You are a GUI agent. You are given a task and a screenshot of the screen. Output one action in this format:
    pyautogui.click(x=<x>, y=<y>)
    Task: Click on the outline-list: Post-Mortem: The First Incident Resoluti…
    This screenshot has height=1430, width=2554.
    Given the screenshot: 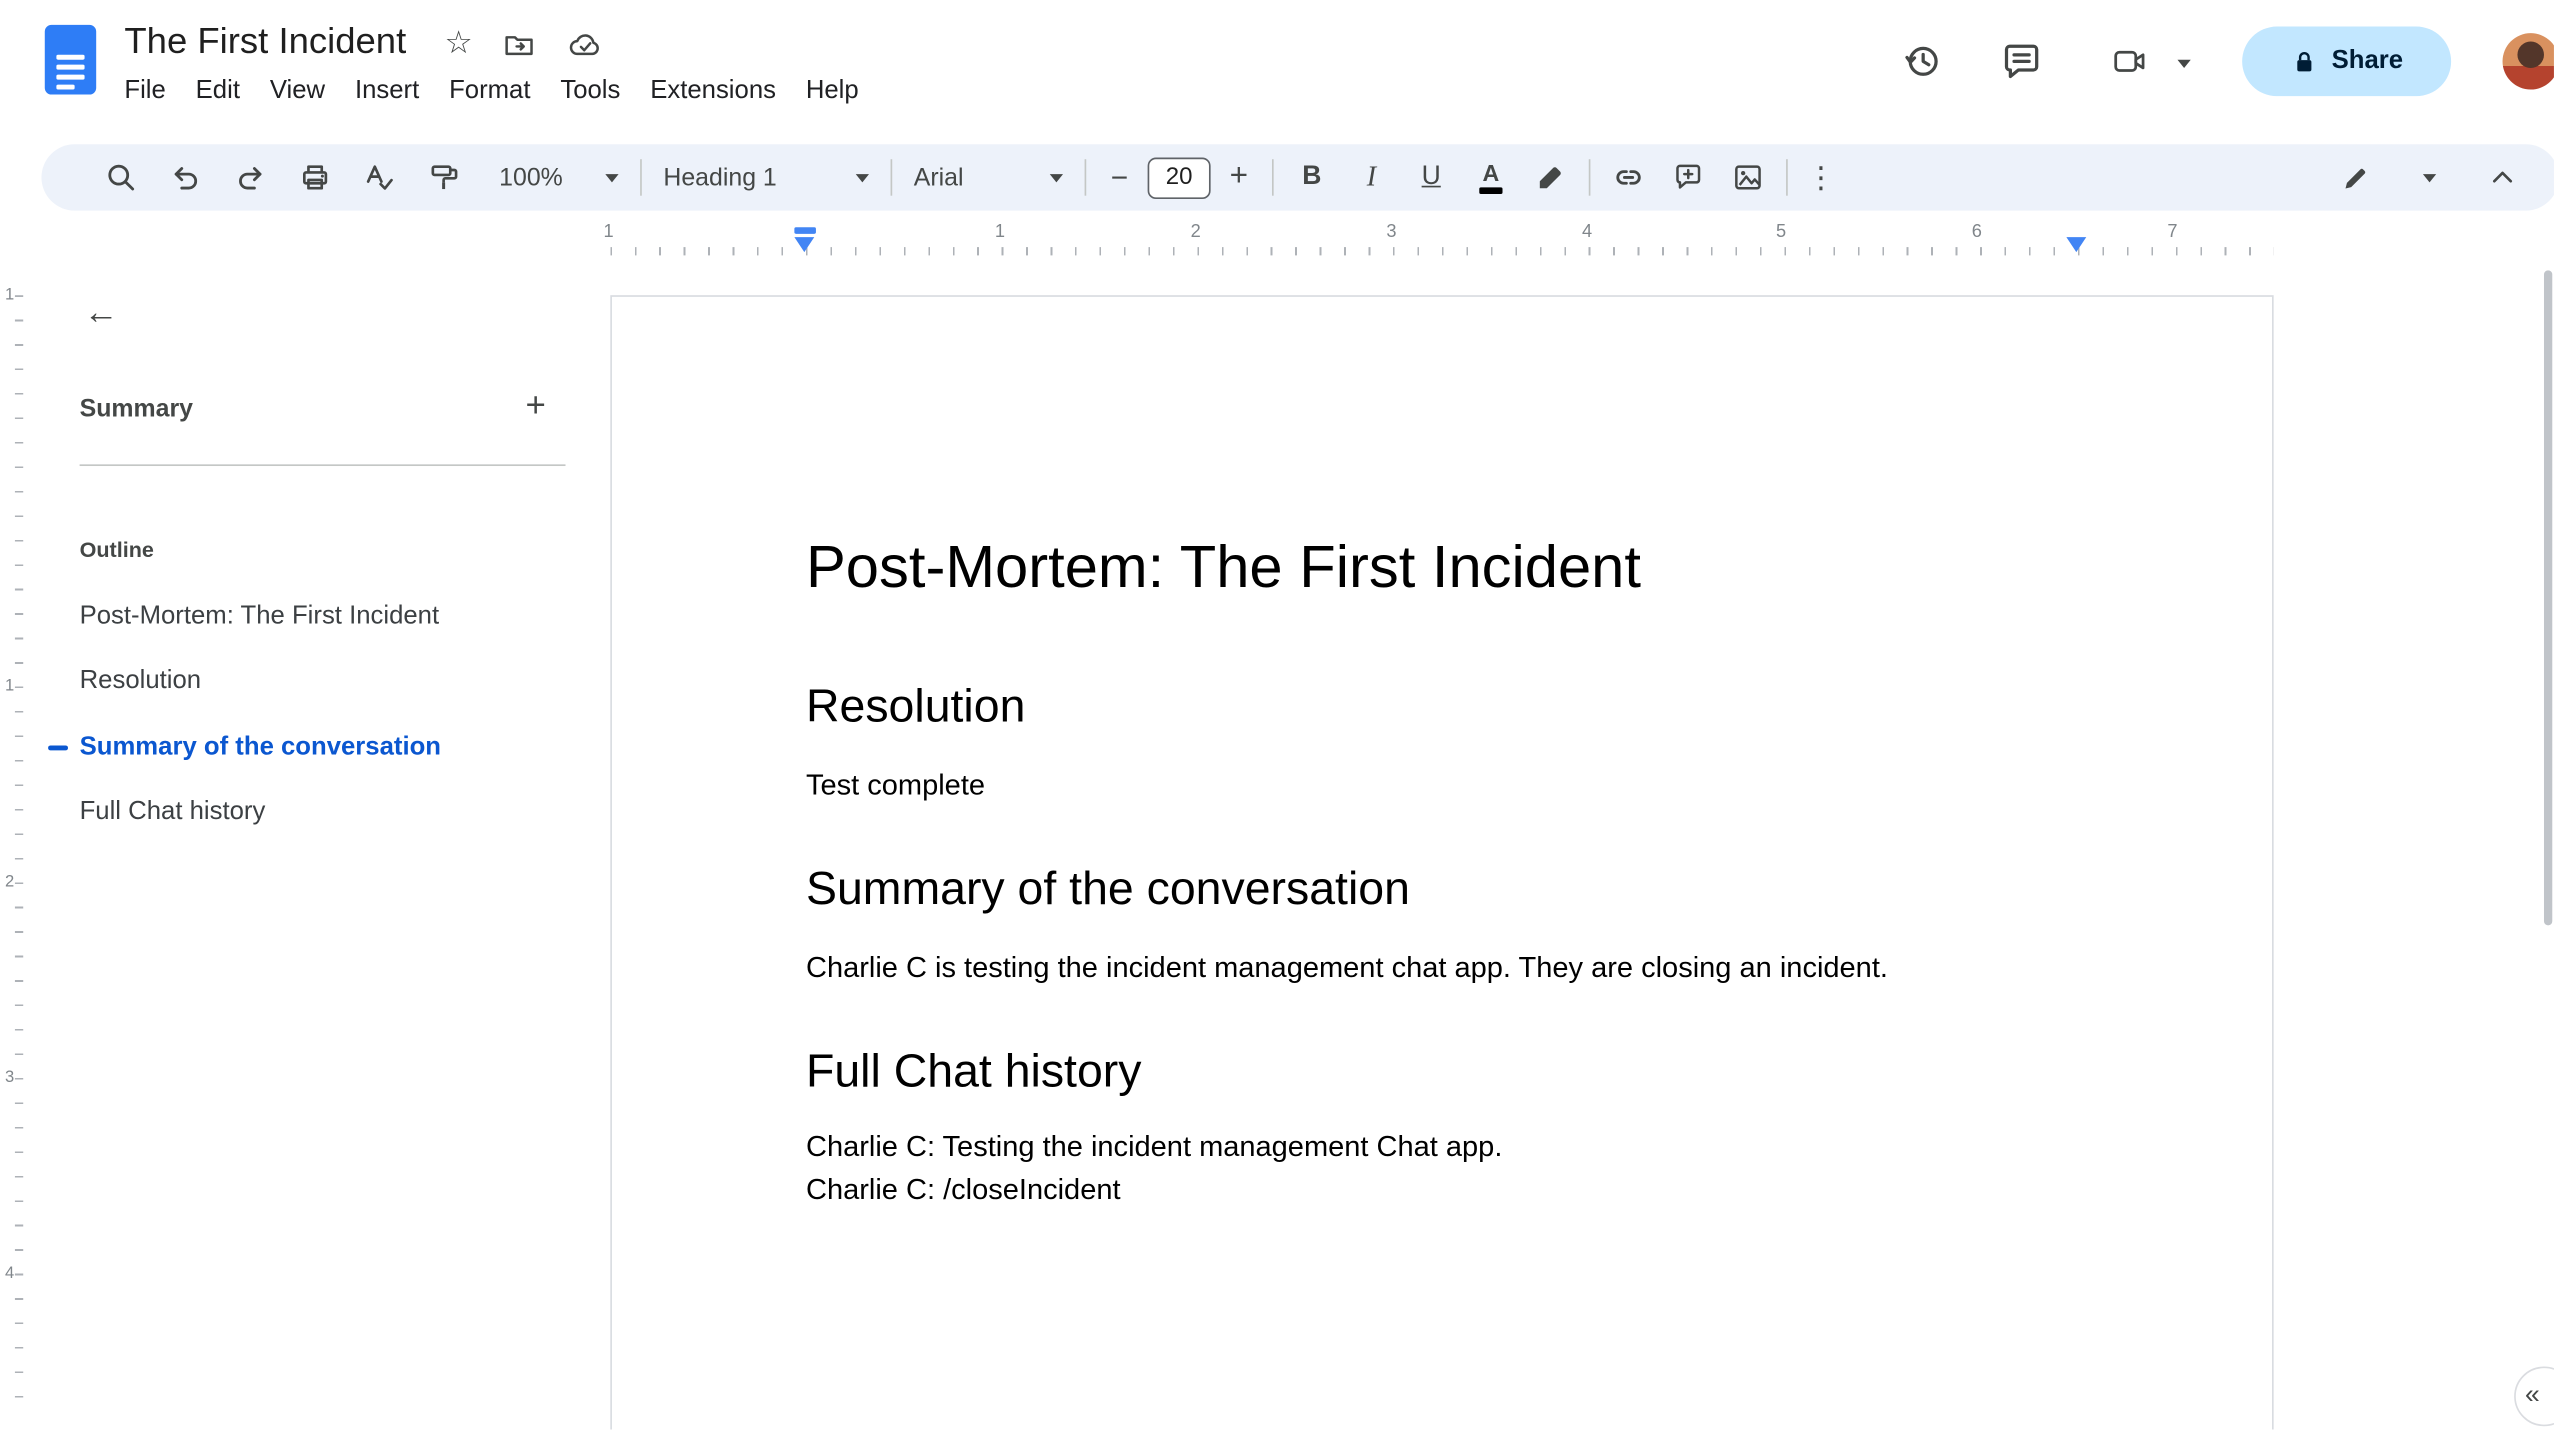 What is the action you would take?
    pyautogui.click(x=313, y=715)
    